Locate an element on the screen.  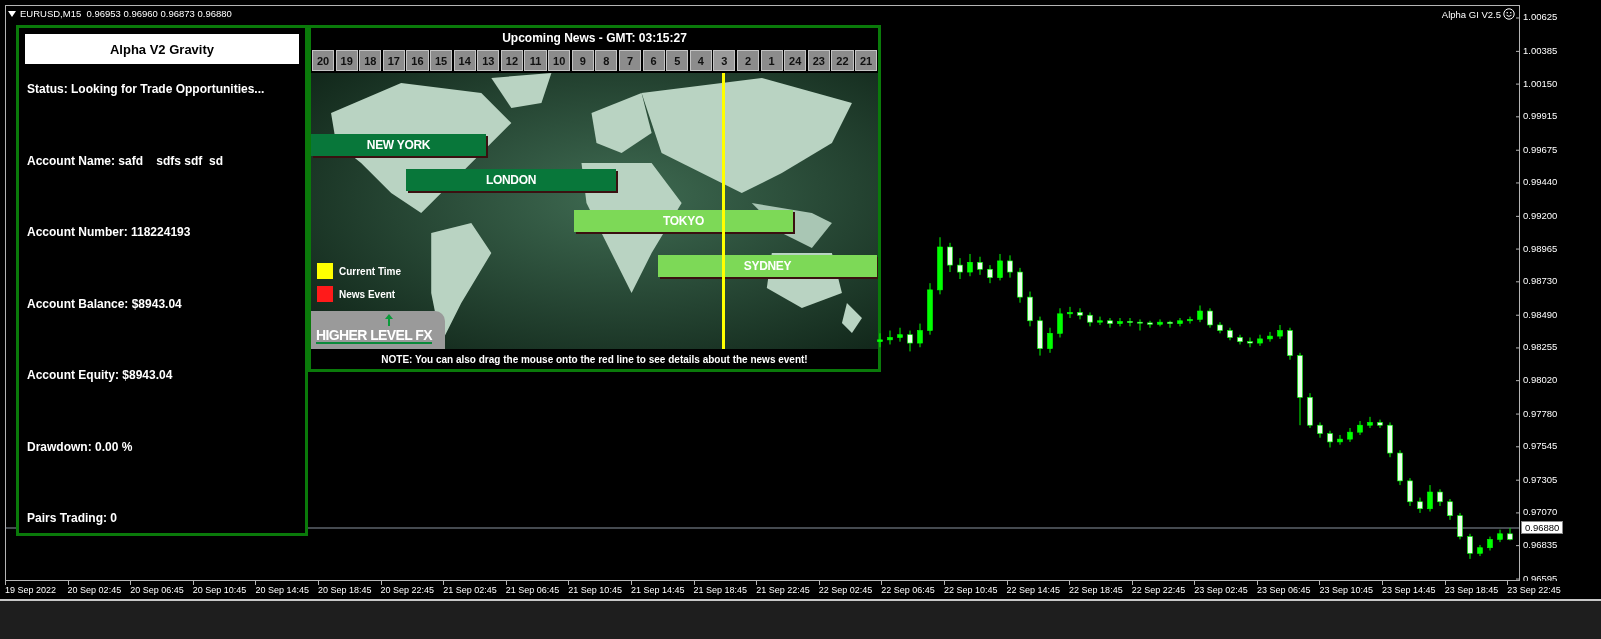
price-tick: 0.96835 is located at coordinates (1540, 545).